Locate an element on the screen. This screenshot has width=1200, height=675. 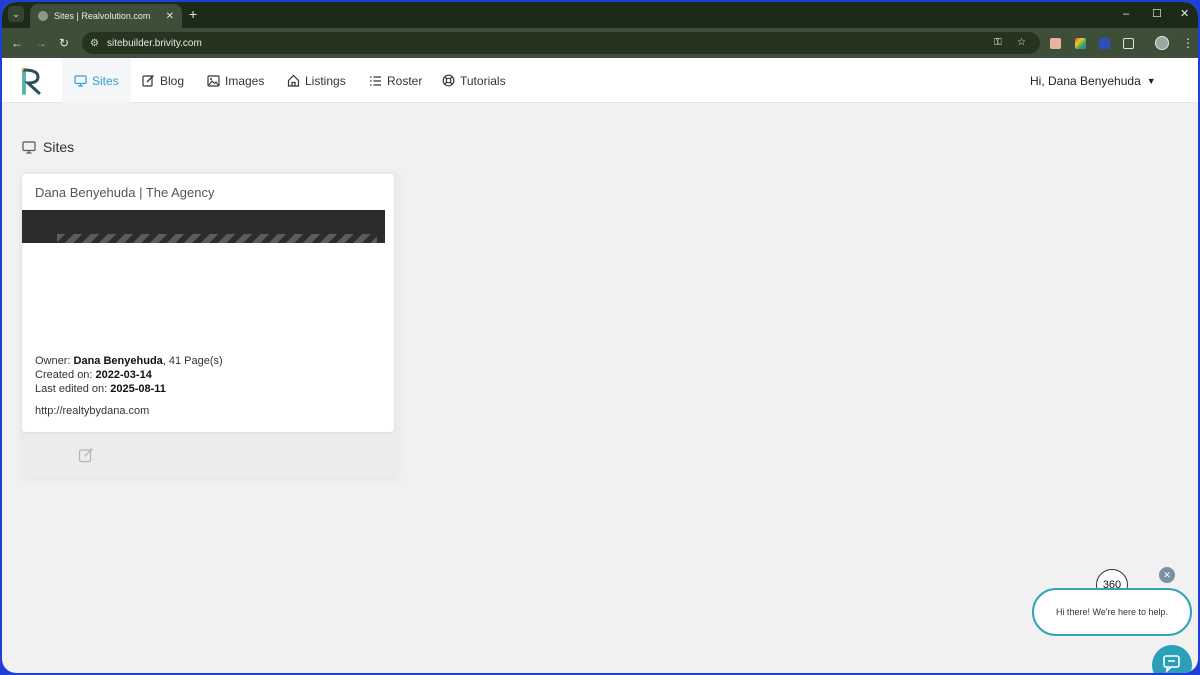
thumbnail-pattern is located at coordinates (217, 238).